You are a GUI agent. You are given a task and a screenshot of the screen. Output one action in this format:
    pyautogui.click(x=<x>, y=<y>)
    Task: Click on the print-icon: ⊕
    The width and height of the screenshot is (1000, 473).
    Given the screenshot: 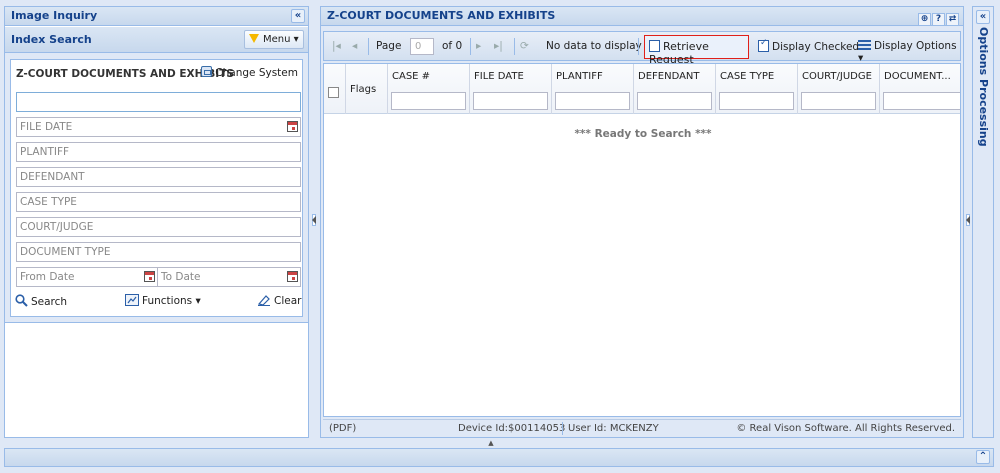 What is the action you would take?
    pyautogui.click(x=924, y=19)
    